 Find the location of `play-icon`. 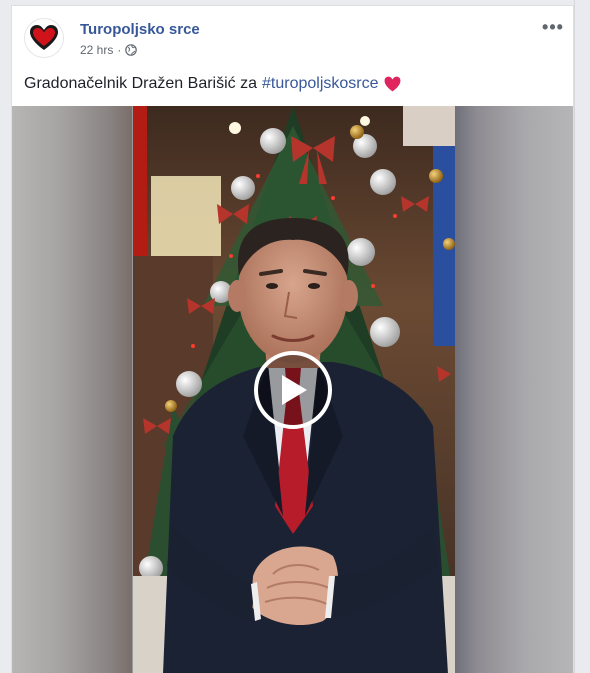

play-icon is located at coordinates (294, 390).